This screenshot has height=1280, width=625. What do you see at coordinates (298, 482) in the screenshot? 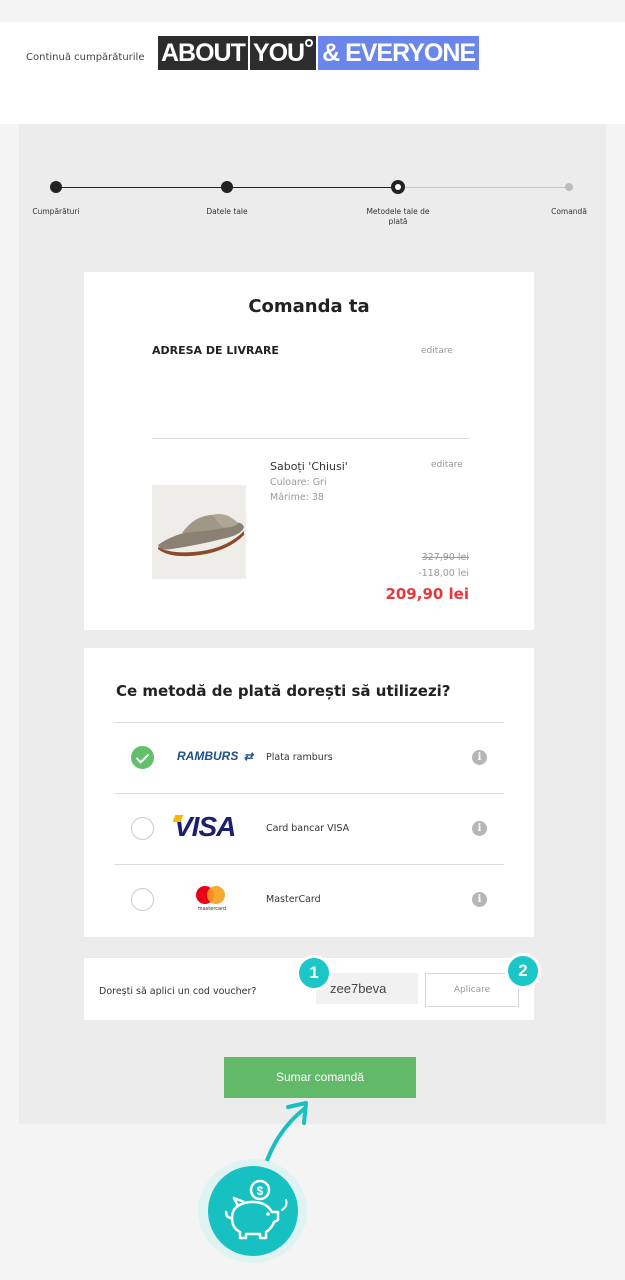
I see `product-color: Culoare: Gri` at bounding box center [298, 482].